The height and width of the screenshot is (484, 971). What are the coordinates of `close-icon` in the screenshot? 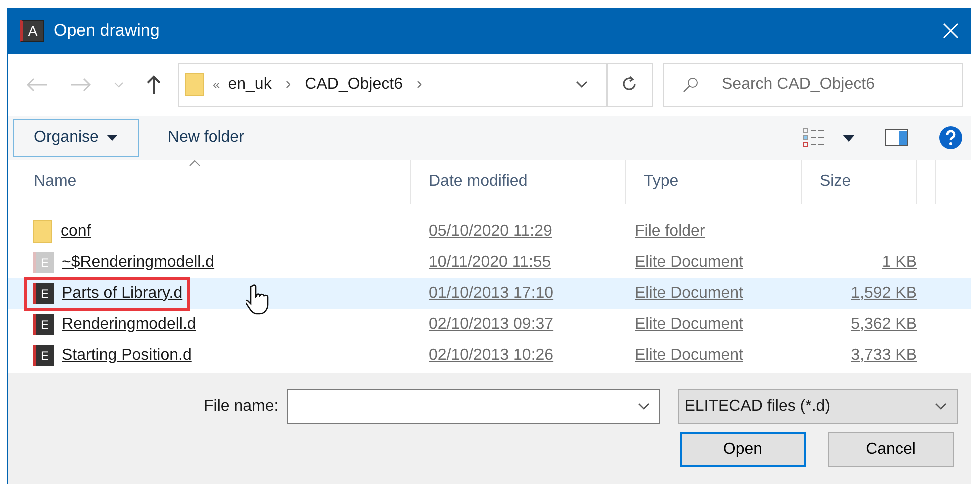 It's located at (951, 31).